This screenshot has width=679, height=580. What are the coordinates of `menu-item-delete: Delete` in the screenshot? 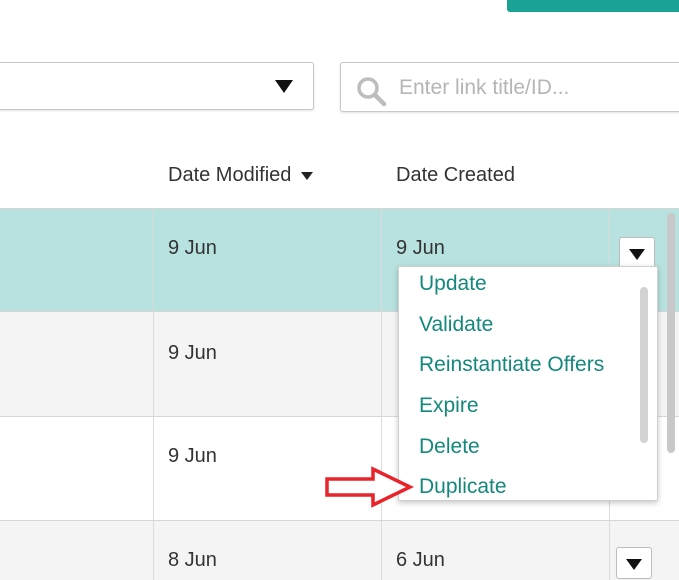 It's located at (449, 447).